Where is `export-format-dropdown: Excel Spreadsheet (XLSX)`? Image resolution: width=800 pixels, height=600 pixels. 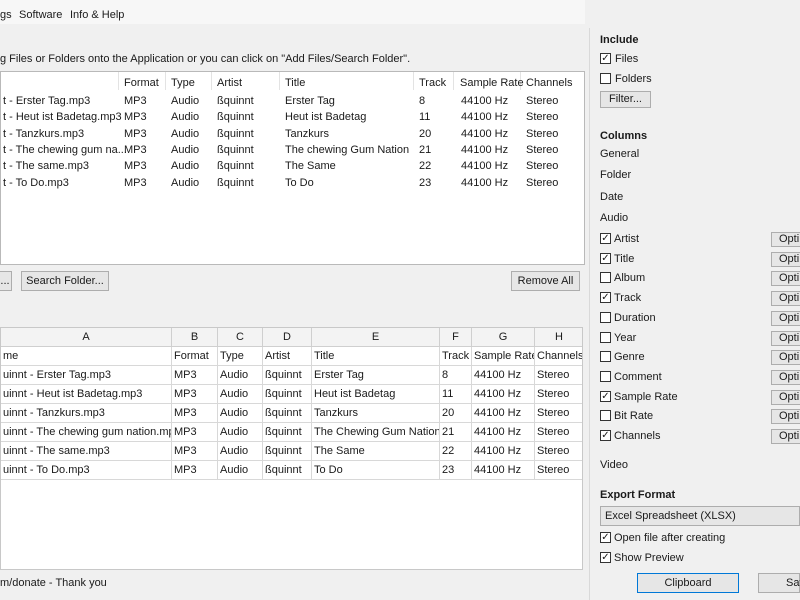
export-format-dropdown: Excel Spreadsheet (XLSX) is located at coordinates (700, 516).